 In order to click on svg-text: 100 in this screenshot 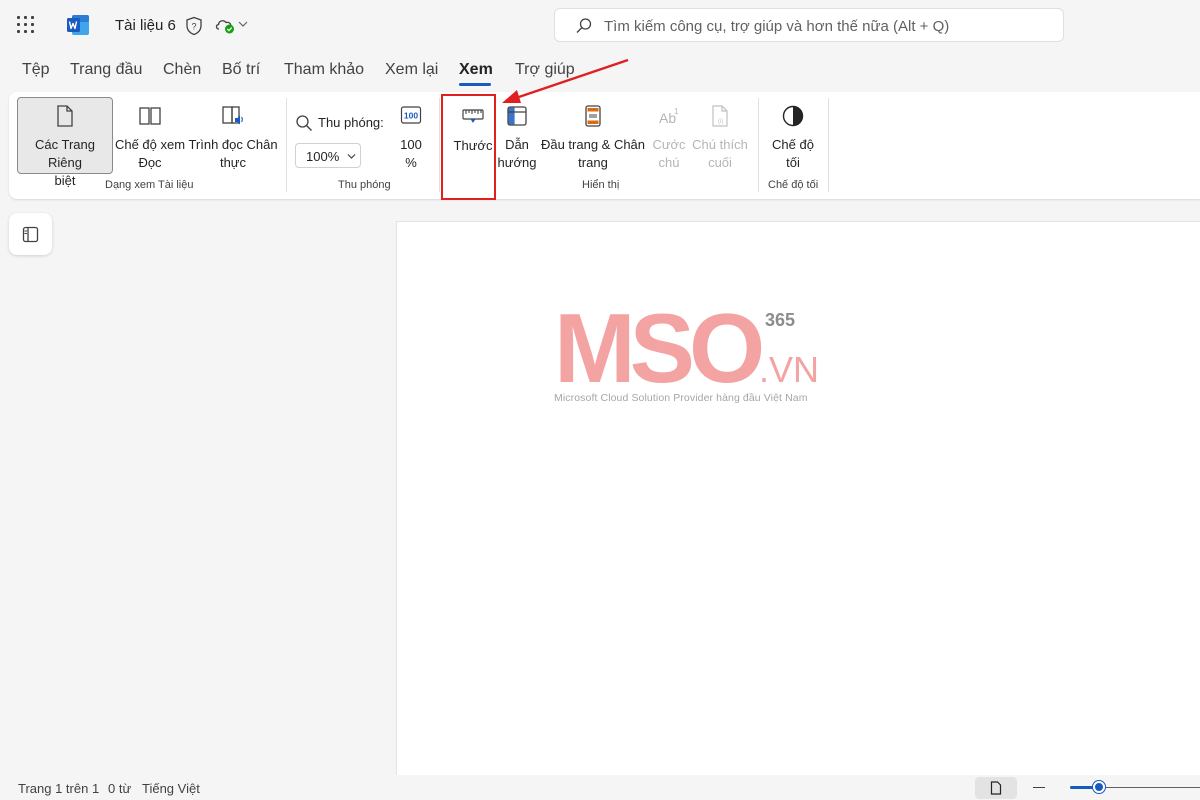, I will do `click(411, 116)`.